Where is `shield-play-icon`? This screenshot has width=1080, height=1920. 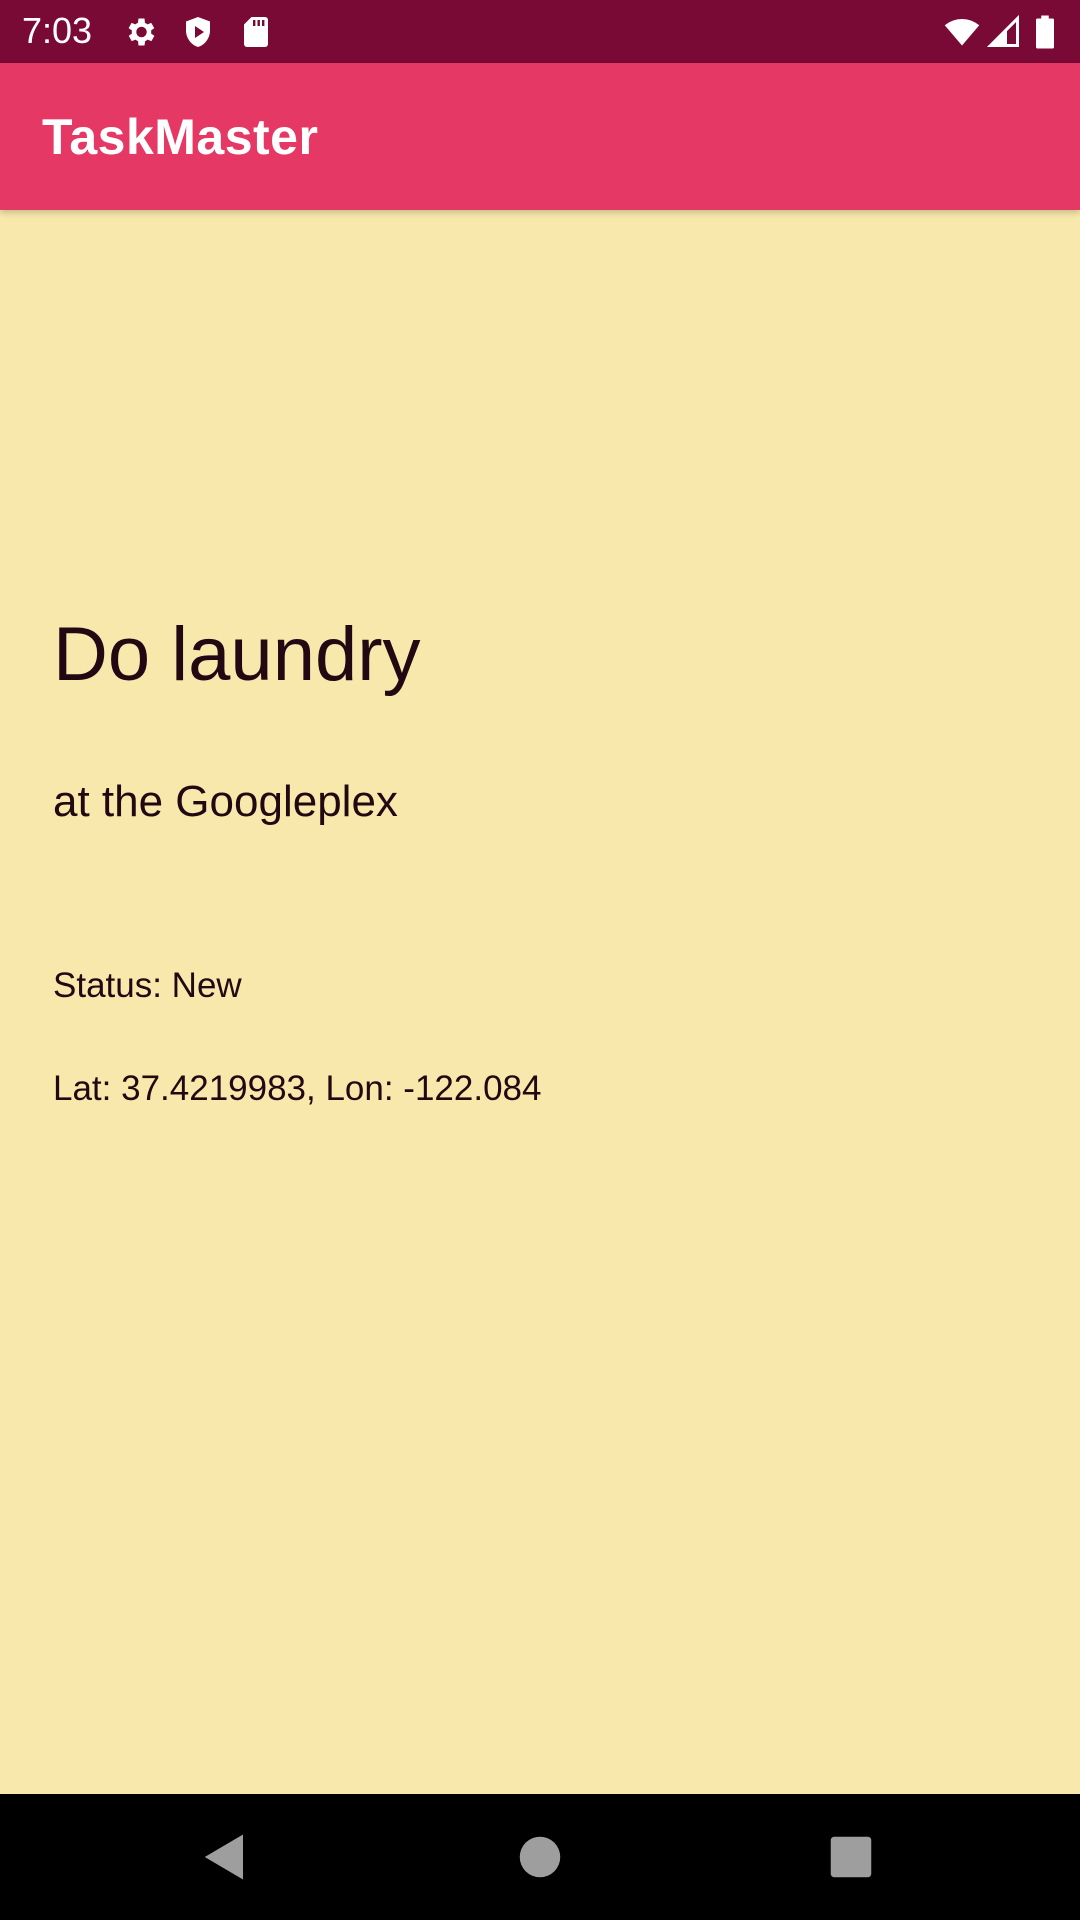 shield-play-icon is located at coordinates (198, 32).